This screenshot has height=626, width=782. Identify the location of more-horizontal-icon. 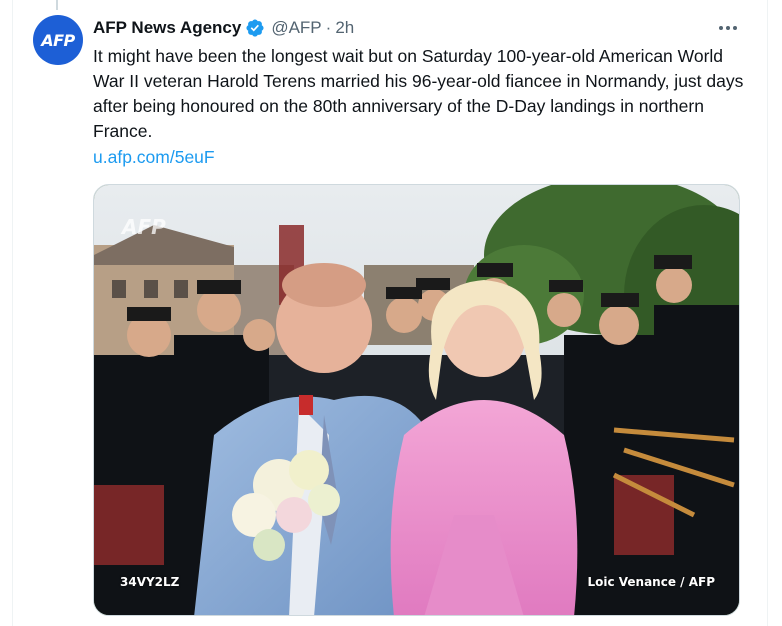
(728, 28).